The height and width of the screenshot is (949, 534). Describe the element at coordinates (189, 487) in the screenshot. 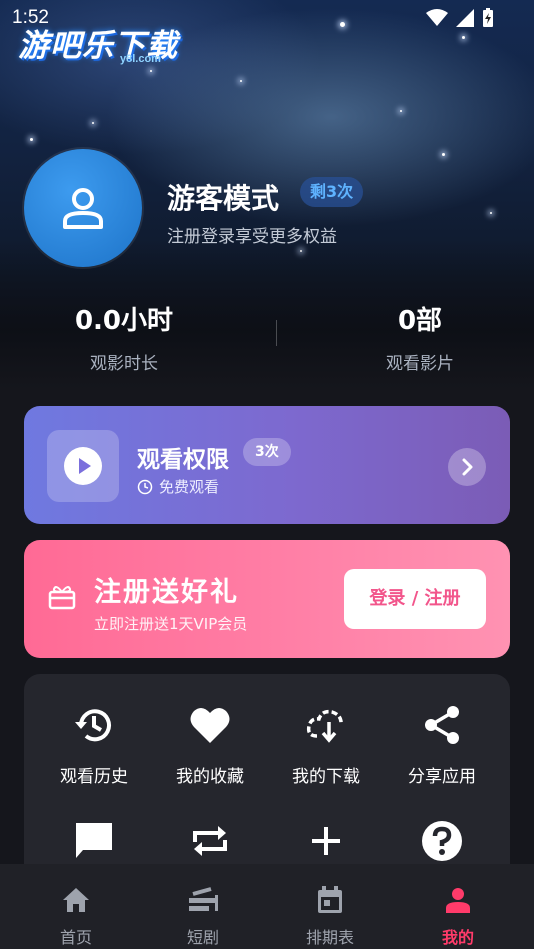

I see `permission-subtitle: 免费观看` at that location.